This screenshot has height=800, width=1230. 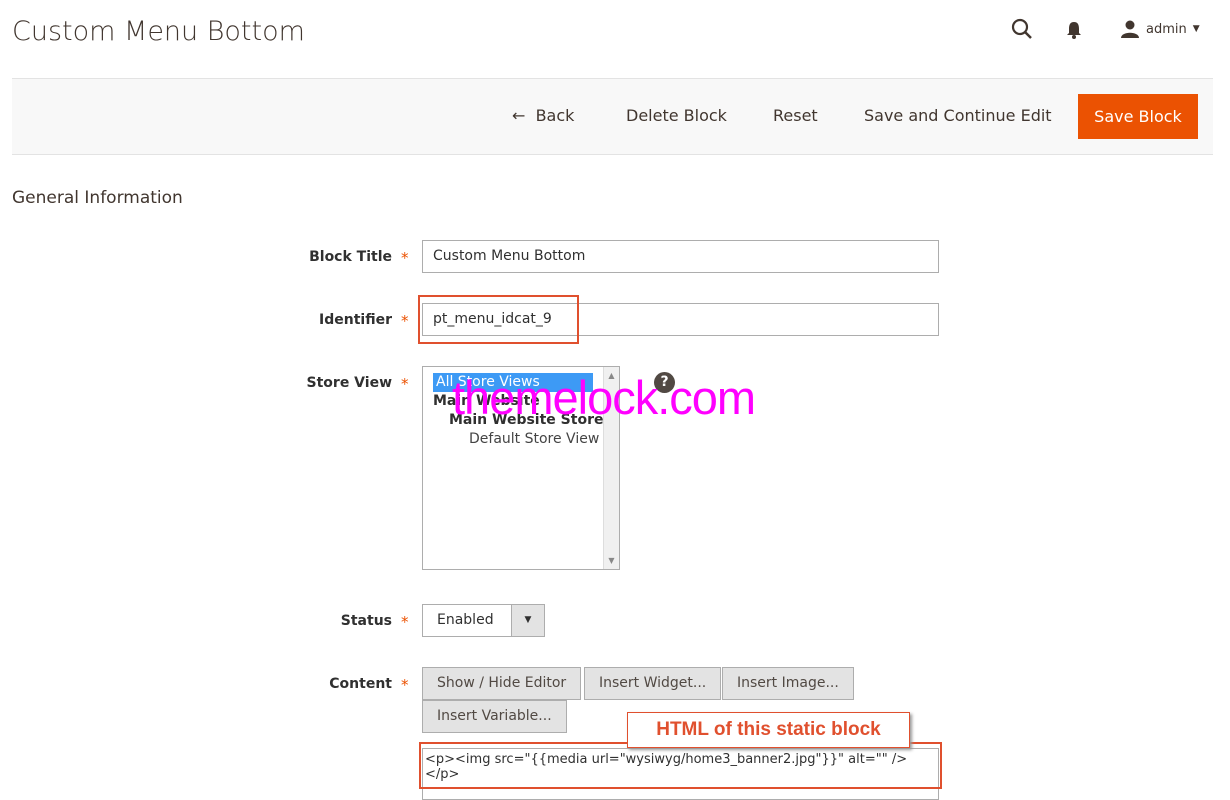 I want to click on section-title: General Information, so click(x=97, y=198).